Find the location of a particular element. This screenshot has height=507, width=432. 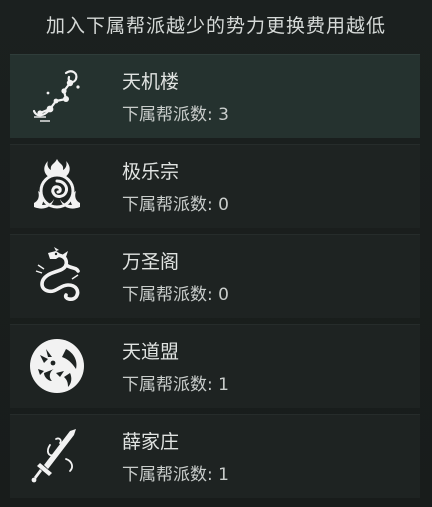

faction-name: 万圣阁 is located at coordinates (151, 262).